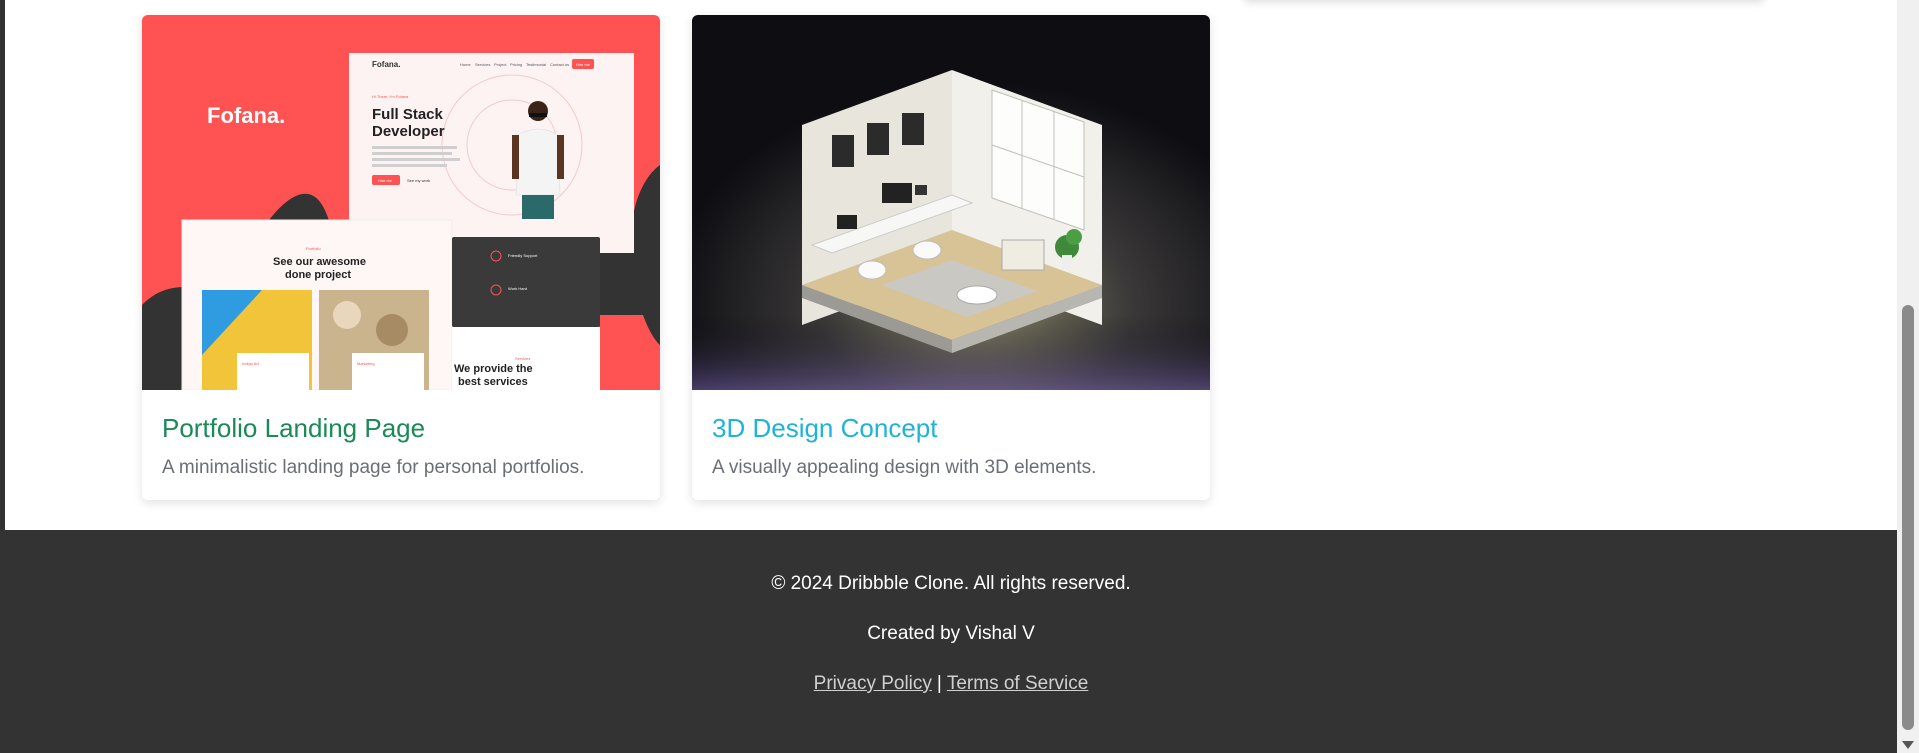  I want to click on thumb-nav-contact: Contact us, so click(559, 64).